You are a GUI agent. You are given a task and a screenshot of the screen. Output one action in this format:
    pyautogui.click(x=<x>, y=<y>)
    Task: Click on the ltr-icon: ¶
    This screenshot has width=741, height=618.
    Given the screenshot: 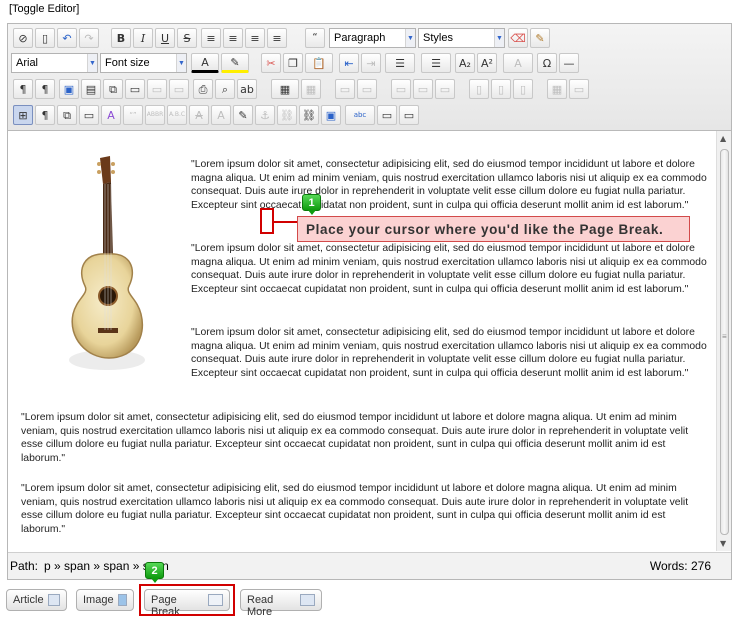 What is the action you would take?
    pyautogui.click(x=23, y=89)
    